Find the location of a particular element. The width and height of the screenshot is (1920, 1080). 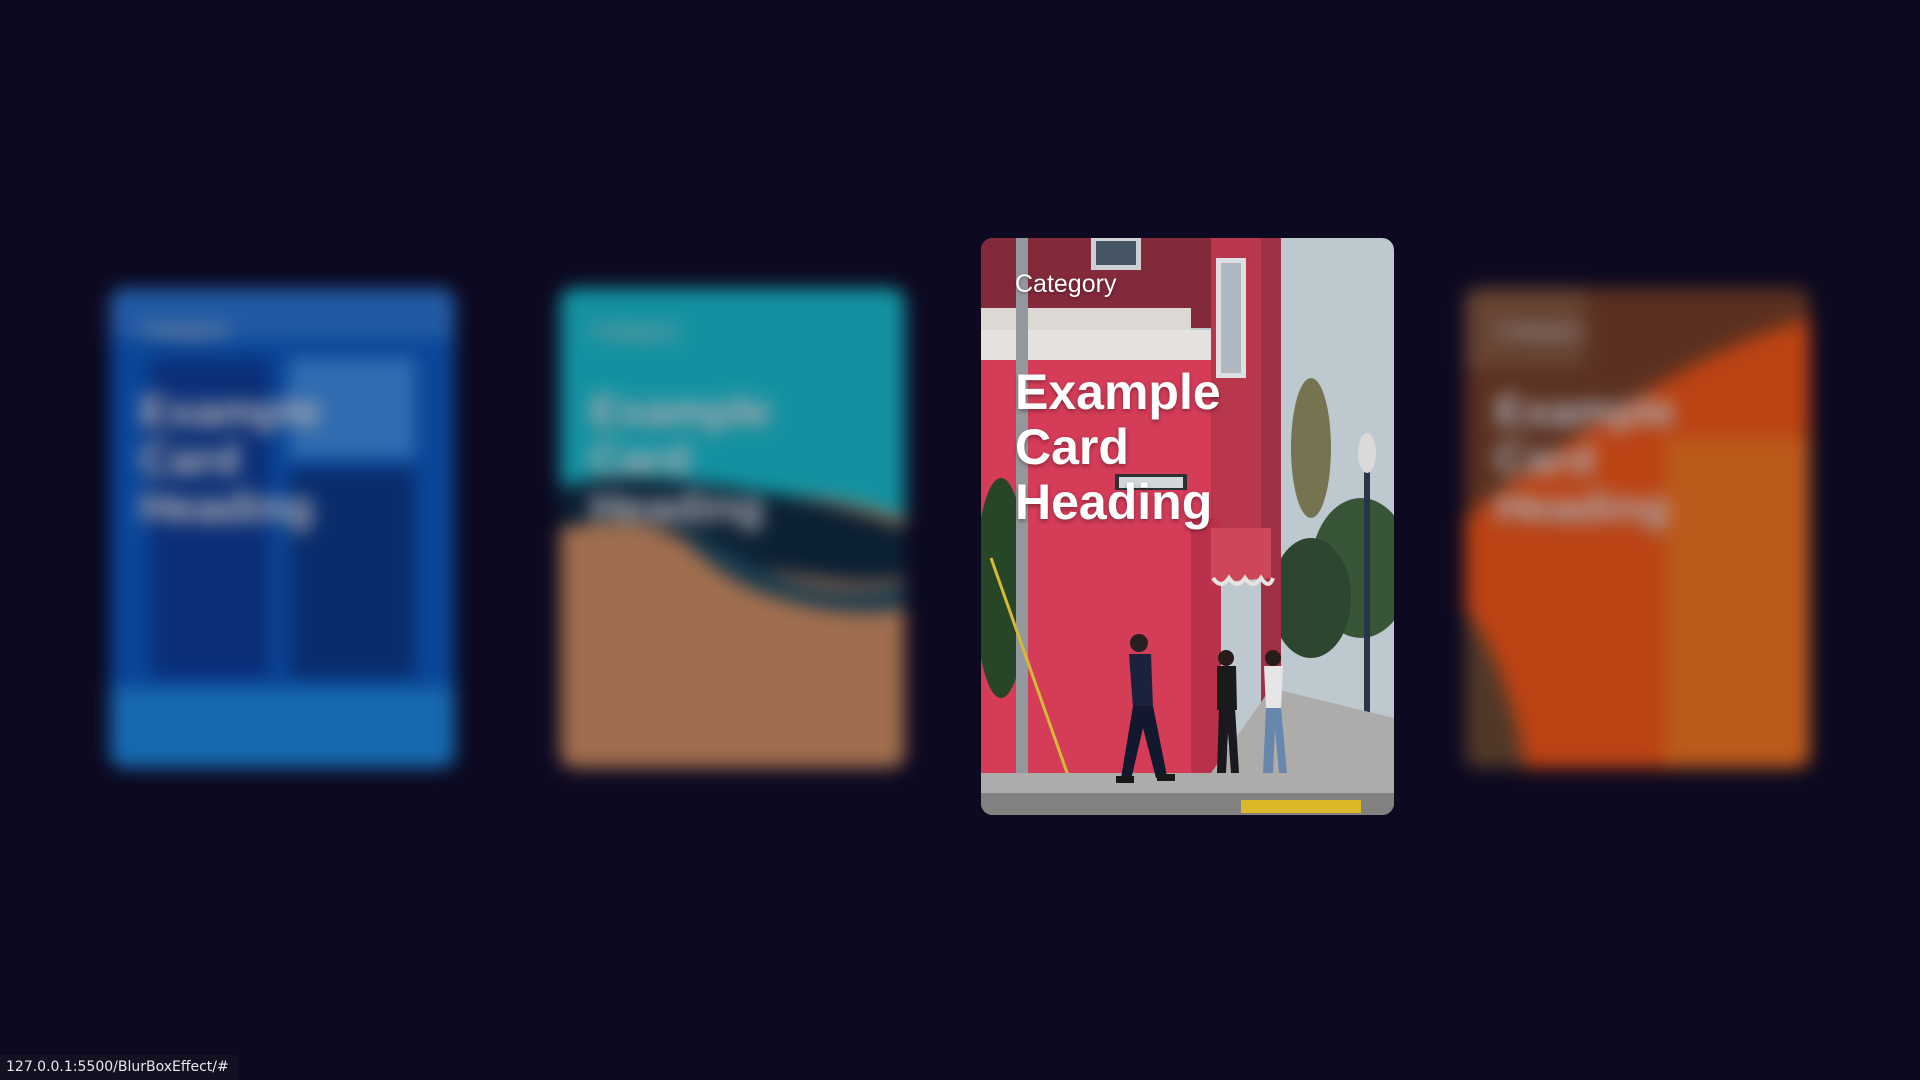

card-2: Category Example Card Heading is located at coordinates (732, 528).